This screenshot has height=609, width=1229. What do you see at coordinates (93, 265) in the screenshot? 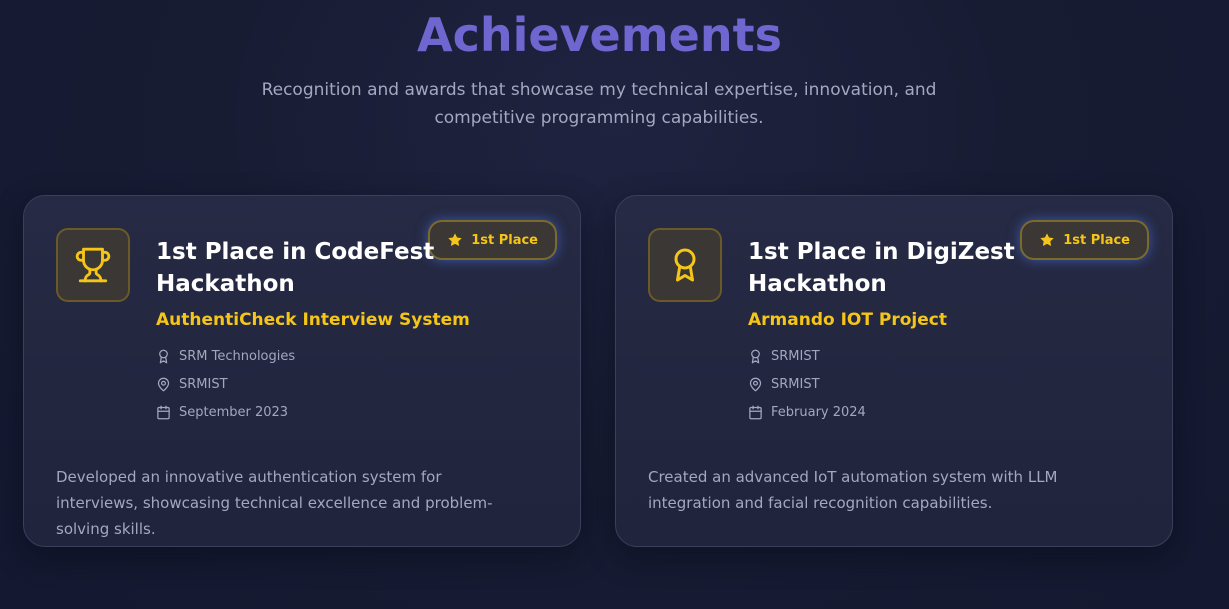
I see `trophy-icon` at bounding box center [93, 265].